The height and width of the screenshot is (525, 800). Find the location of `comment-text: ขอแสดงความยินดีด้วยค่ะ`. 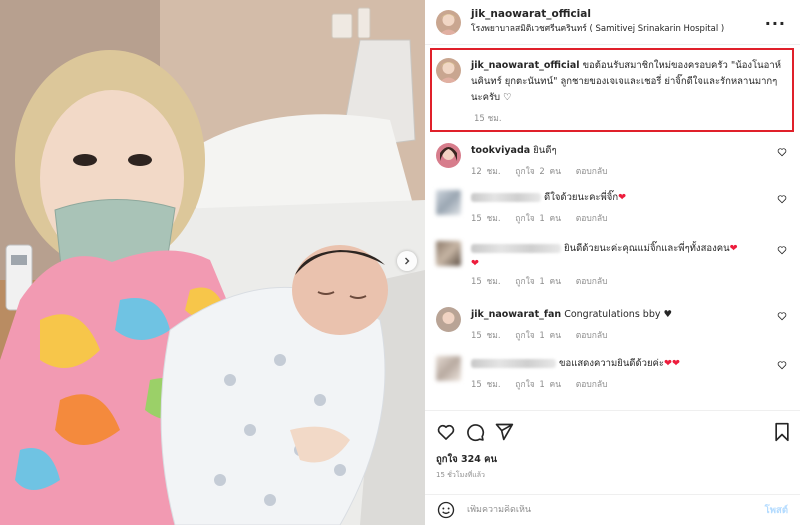

comment-text: ขอแสดงความยินดีด้วยค่ะ is located at coordinates (612, 363).